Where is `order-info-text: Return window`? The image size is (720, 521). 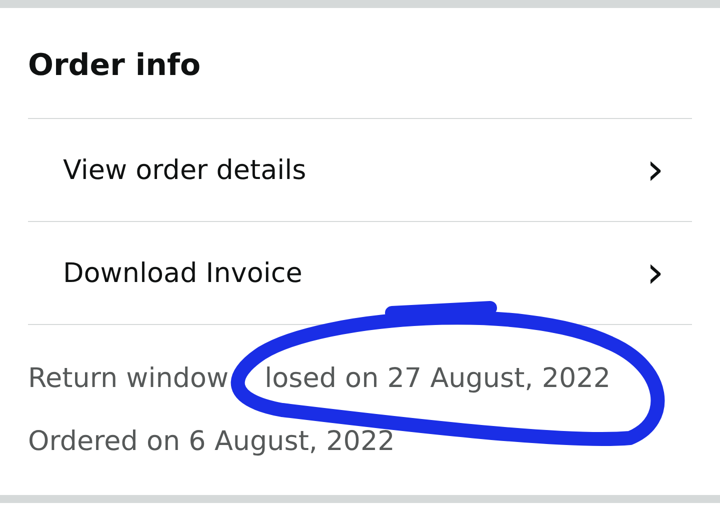 order-info-text: Return window is located at coordinates (128, 378).